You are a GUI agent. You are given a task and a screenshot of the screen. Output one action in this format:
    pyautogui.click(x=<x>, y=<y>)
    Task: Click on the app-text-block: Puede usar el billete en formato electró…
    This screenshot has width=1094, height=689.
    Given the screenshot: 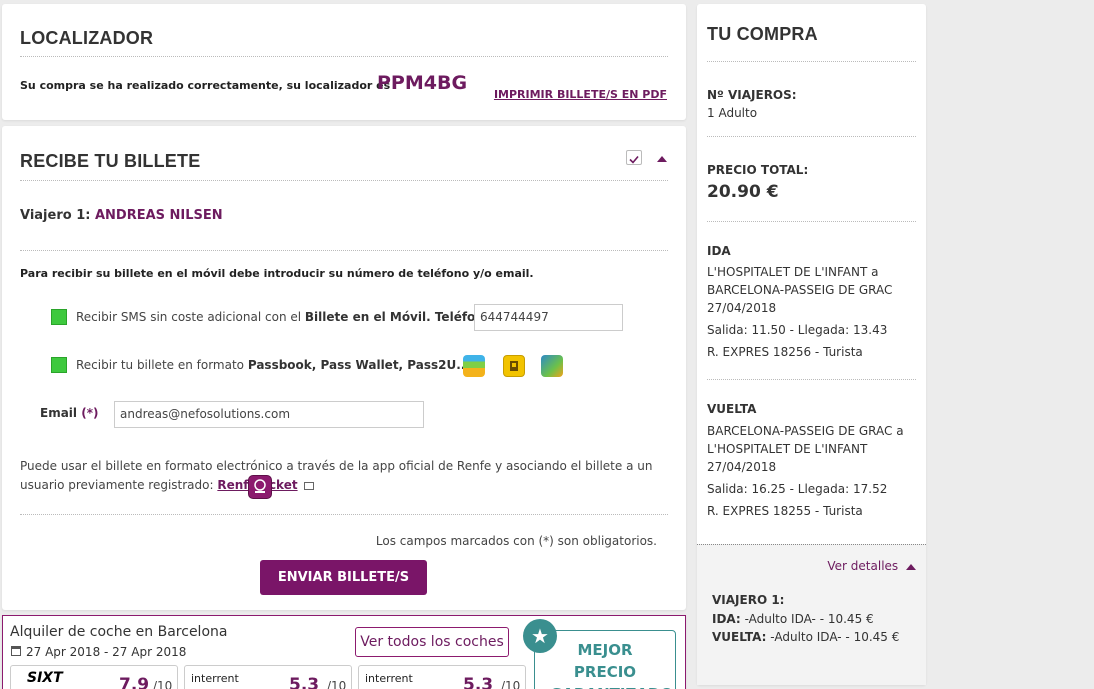 What is the action you would take?
    pyautogui.click(x=340, y=476)
    